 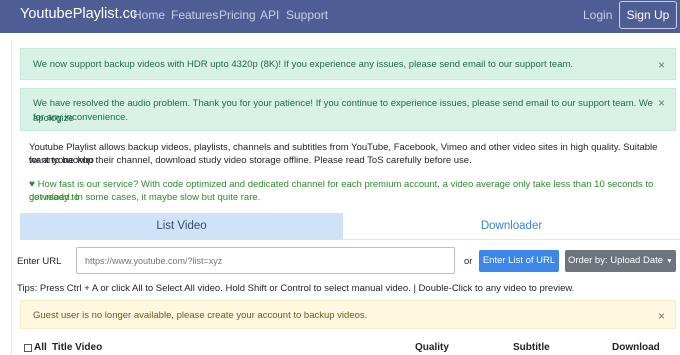 What do you see at coordinates (432, 347) in the screenshot?
I see `col-quality: Quality` at bounding box center [432, 347].